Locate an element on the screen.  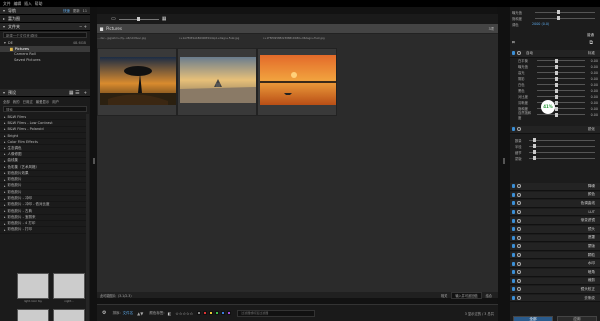
history-header: ▸ 富为图 is located at coordinates (45, 19).